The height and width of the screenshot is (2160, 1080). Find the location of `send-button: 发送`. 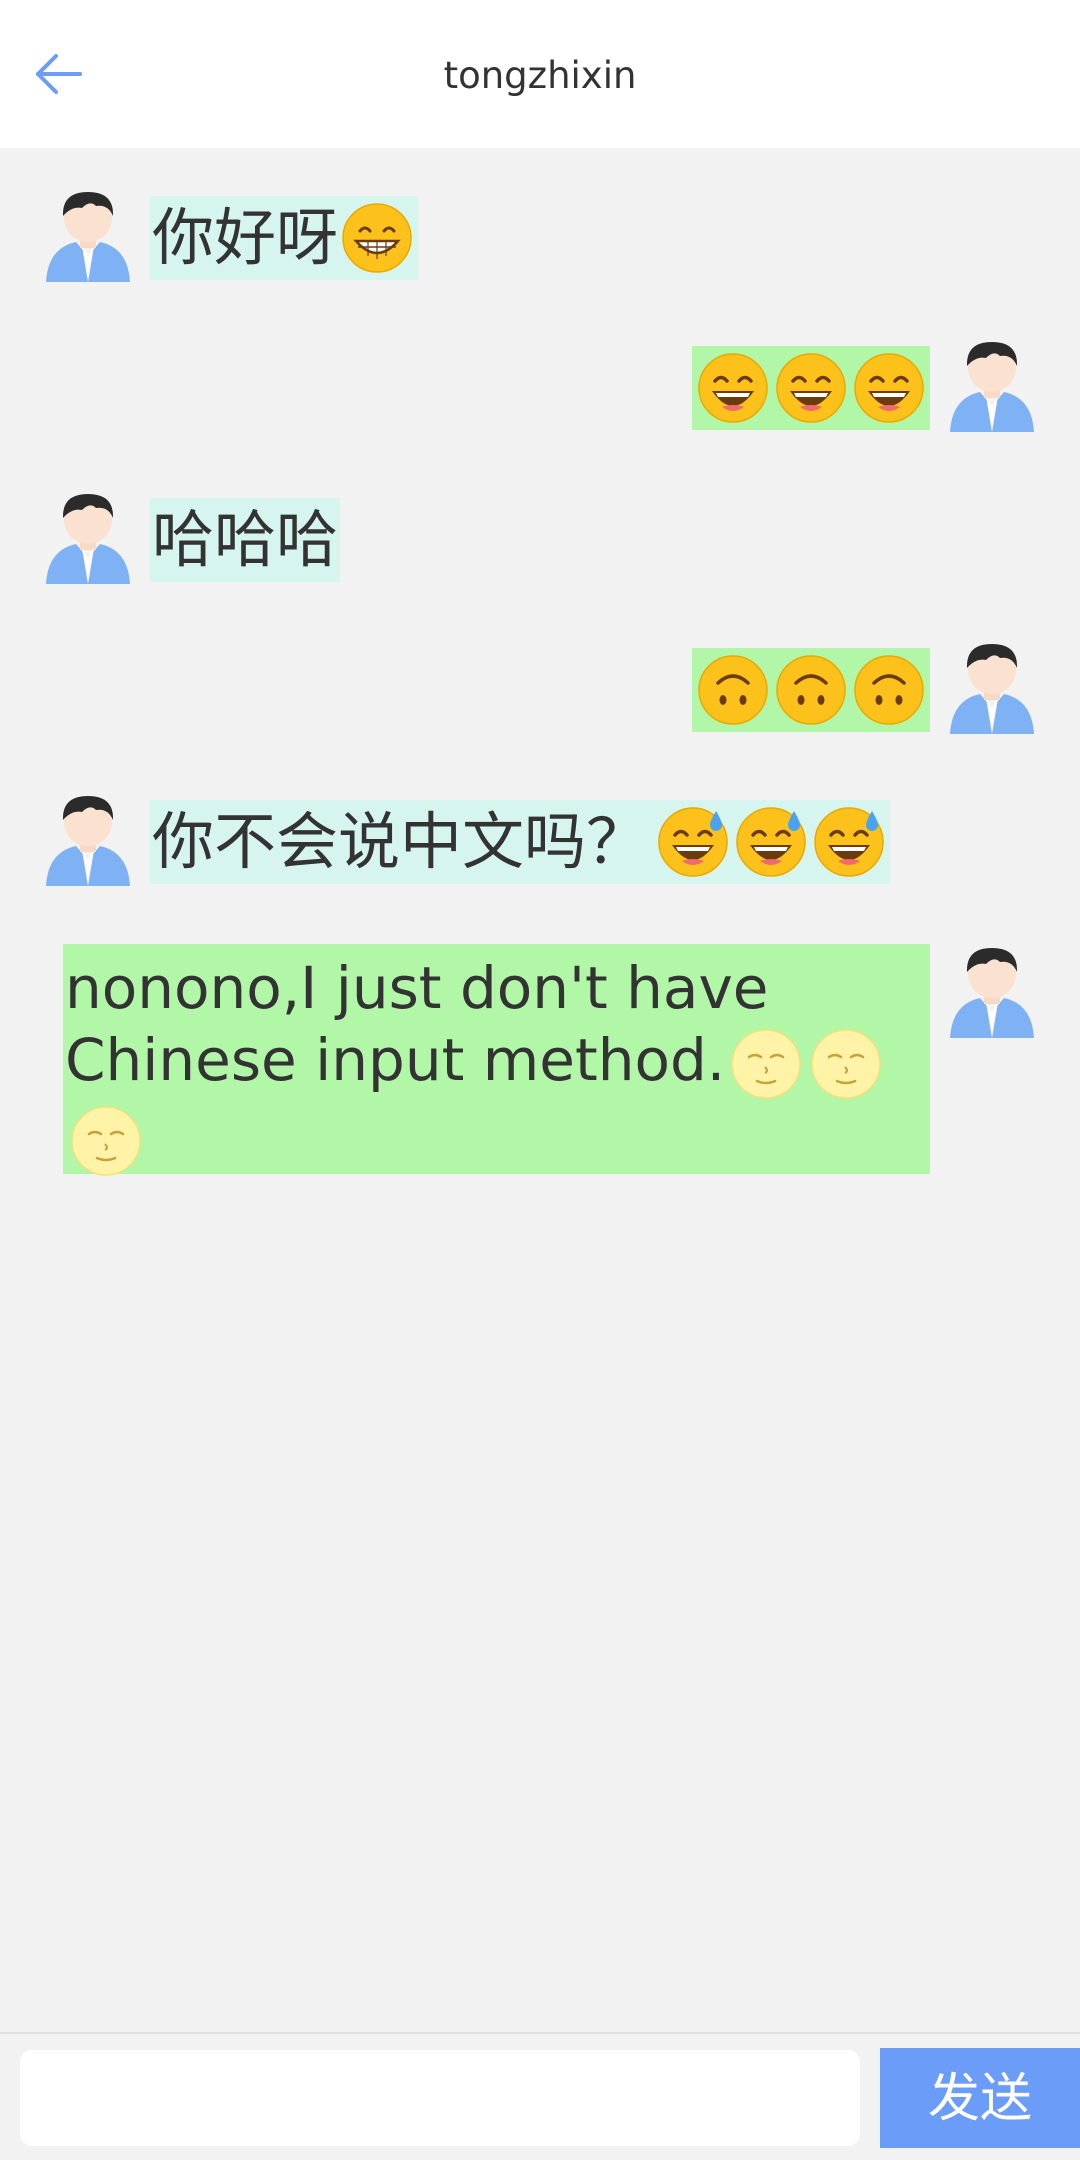

send-button: 发送 is located at coordinates (980, 2098).